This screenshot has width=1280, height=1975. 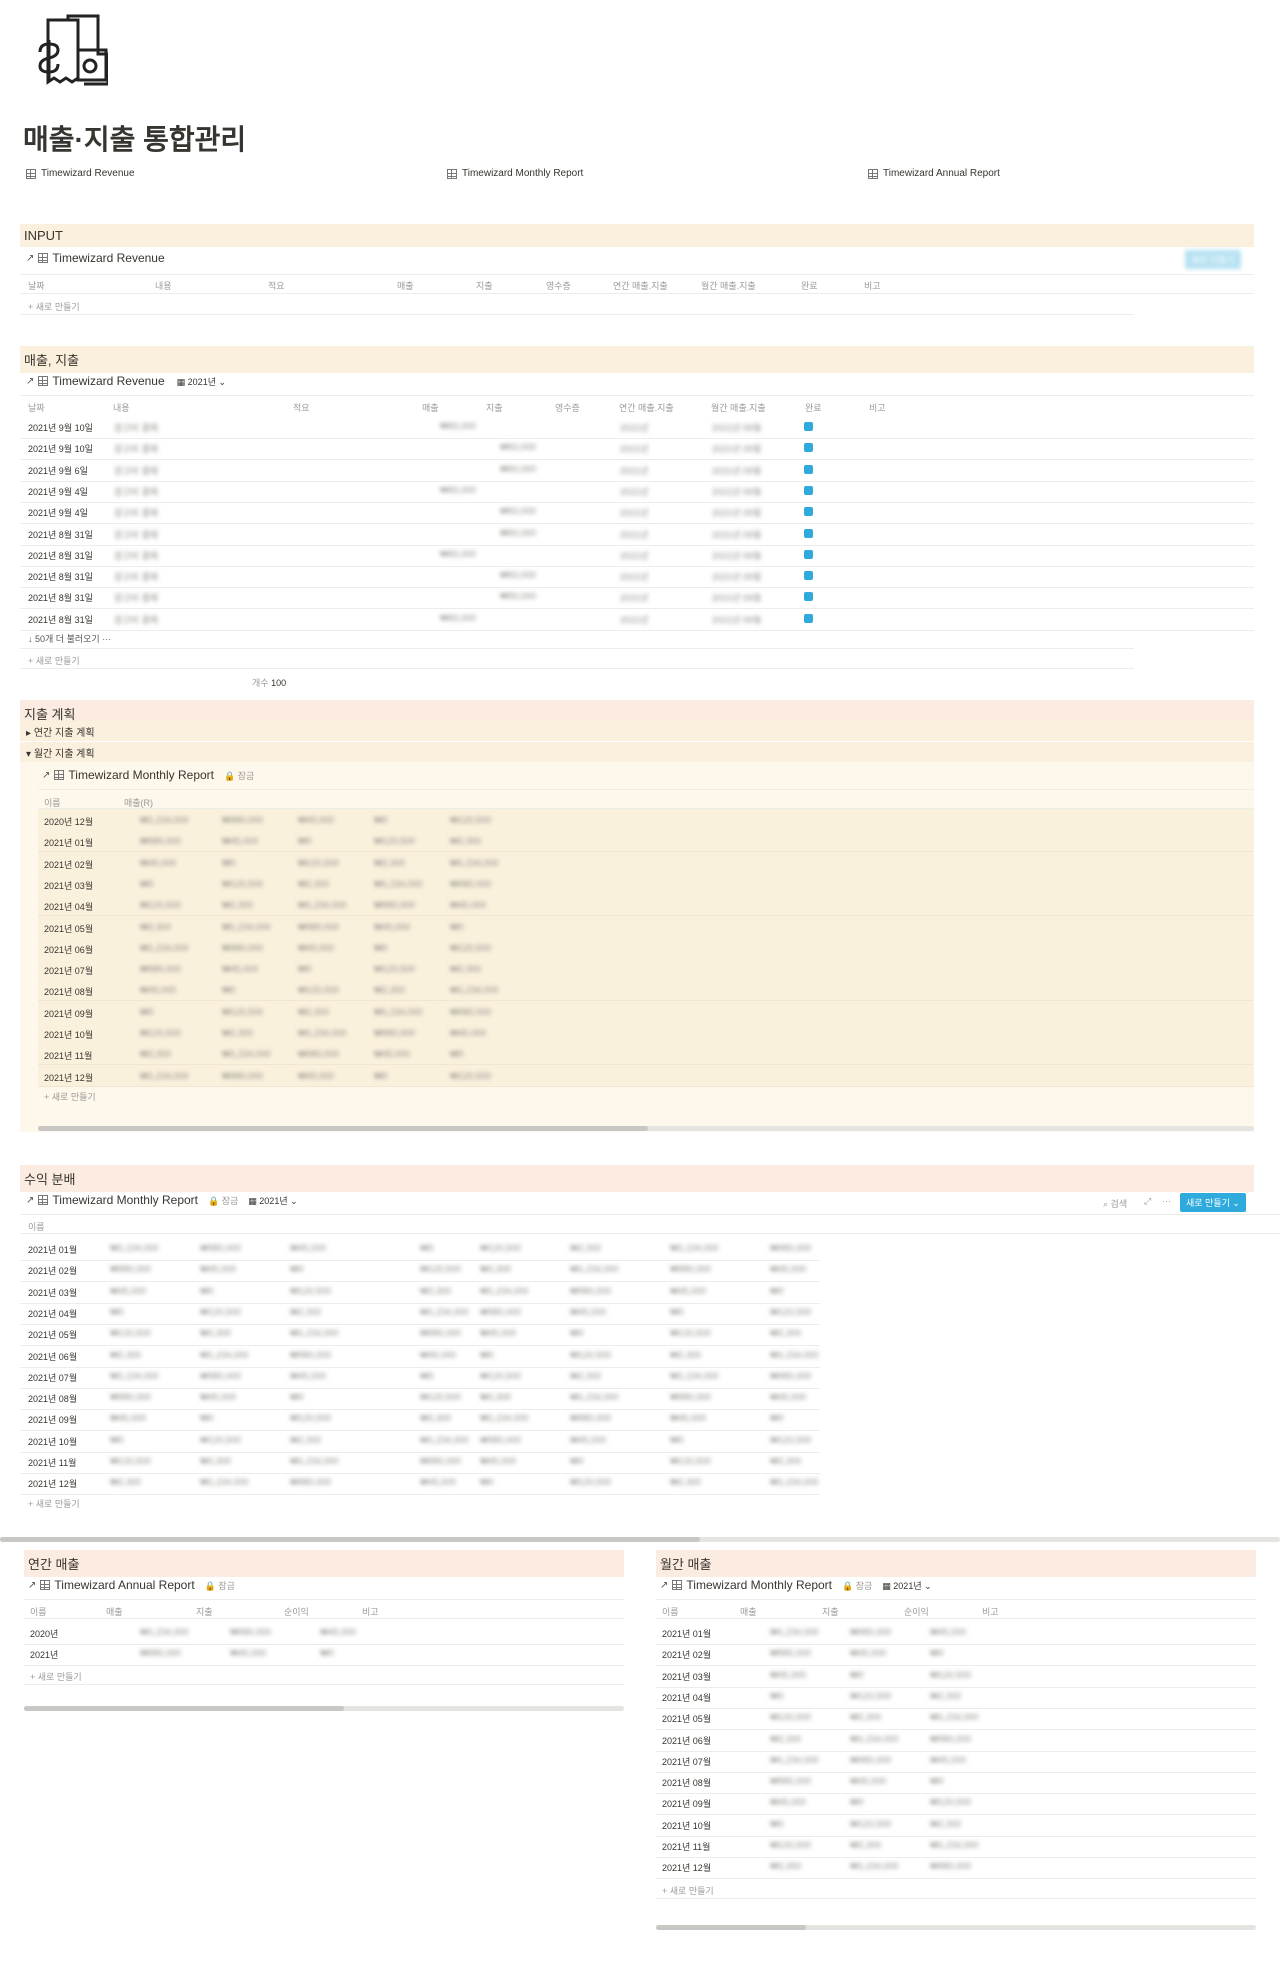 I want to click on date-cell: 2021년 9월 6일, so click(x=58, y=470).